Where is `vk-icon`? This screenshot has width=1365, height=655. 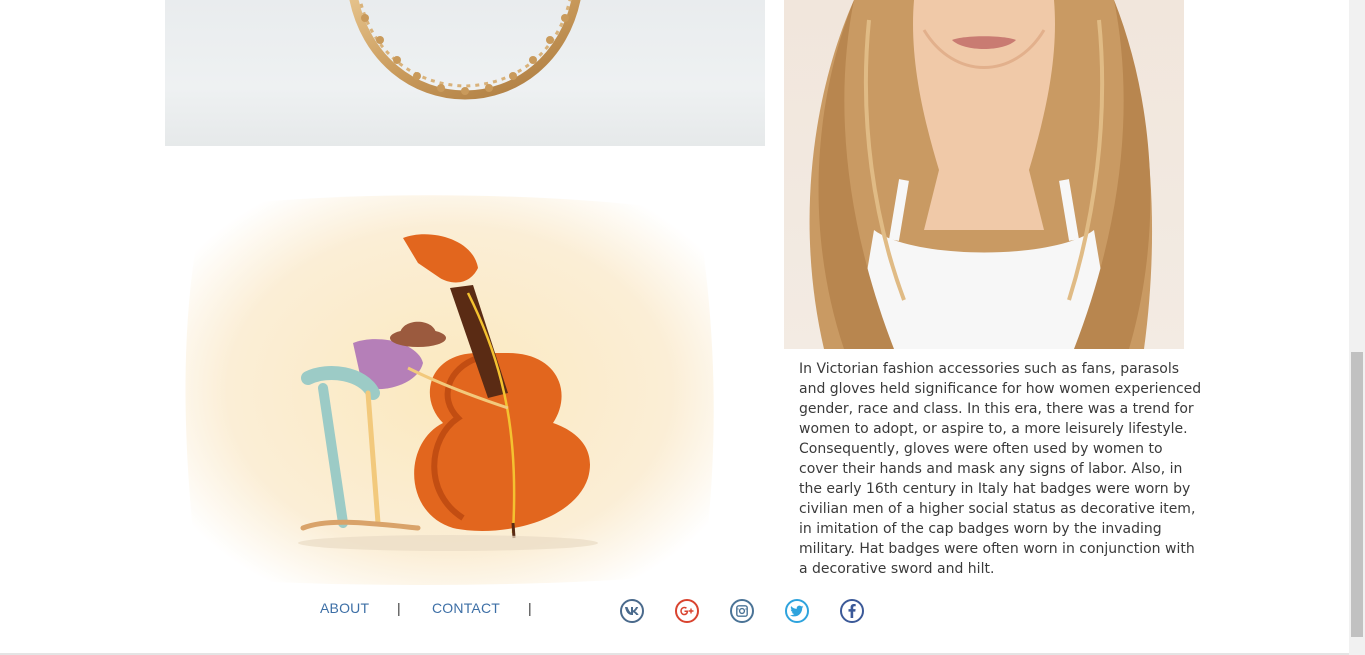
vk-icon is located at coordinates (632, 611).